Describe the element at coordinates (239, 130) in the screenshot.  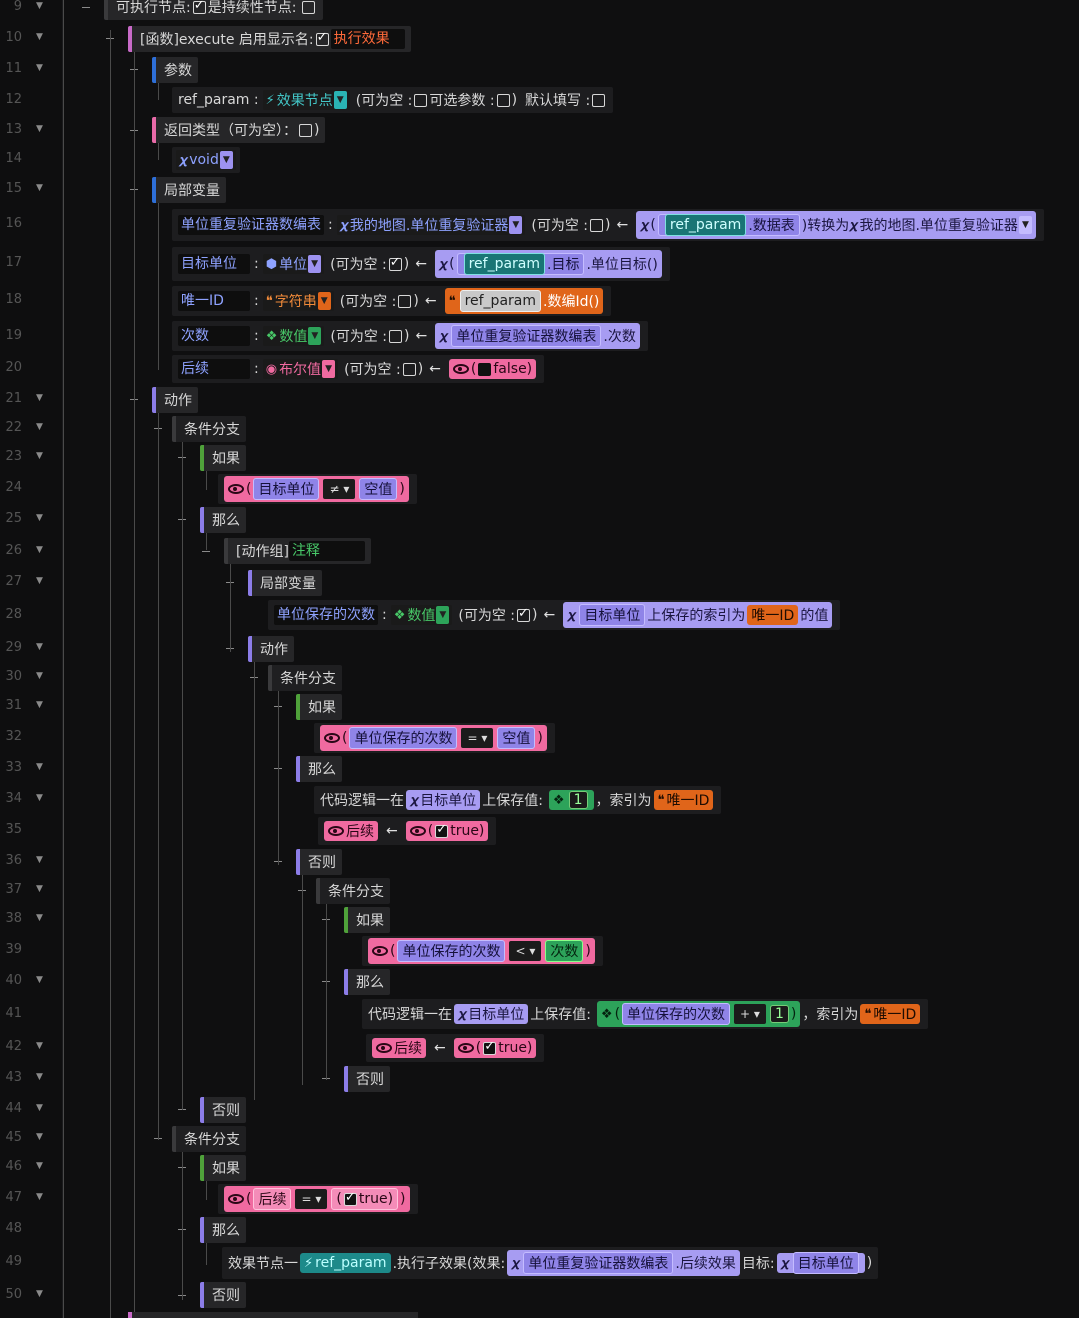
I see `return-type-section: 返回类型（可为空）： )` at that location.